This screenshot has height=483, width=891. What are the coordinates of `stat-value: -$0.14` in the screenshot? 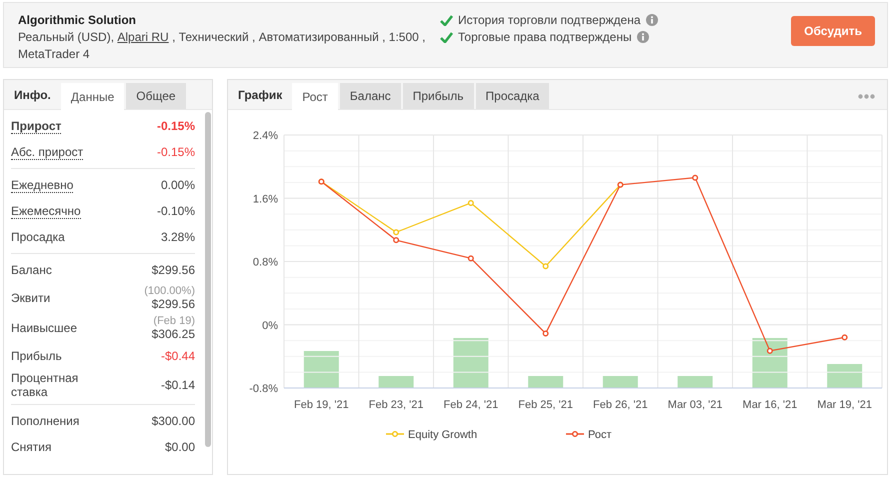 It's located at (177, 385).